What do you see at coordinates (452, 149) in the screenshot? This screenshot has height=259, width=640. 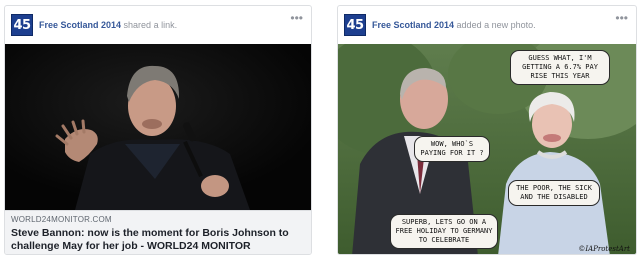 I see `speech-bubble: WOW, WHO`S PAYING FOR IT ?` at bounding box center [452, 149].